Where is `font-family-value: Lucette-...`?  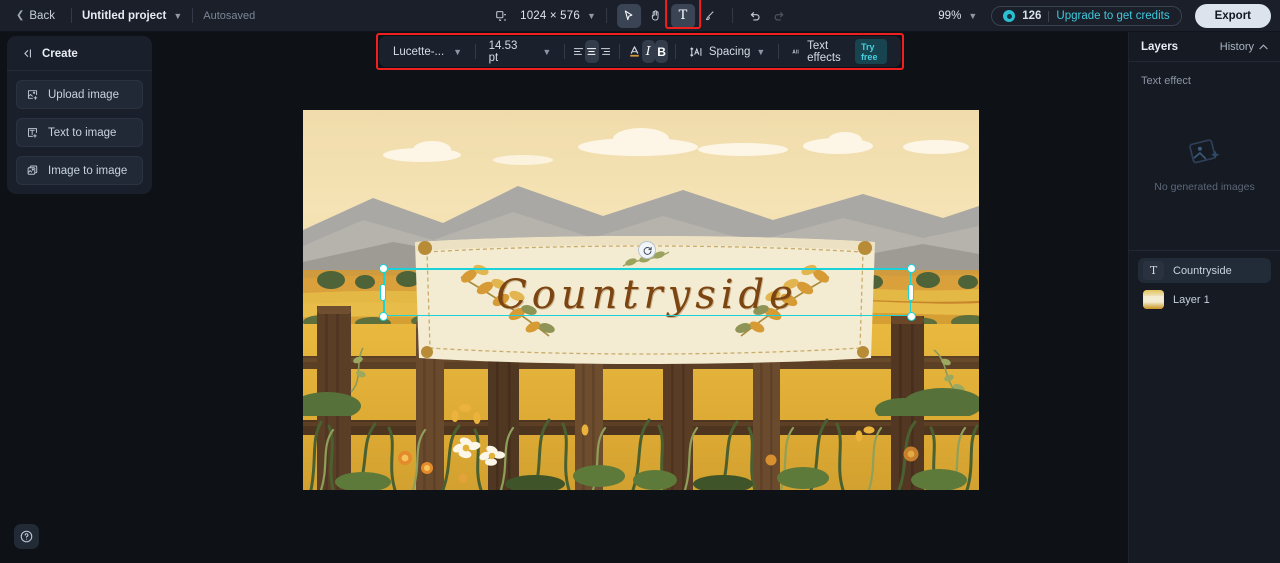
font-family-value: Lucette-... is located at coordinates (419, 51).